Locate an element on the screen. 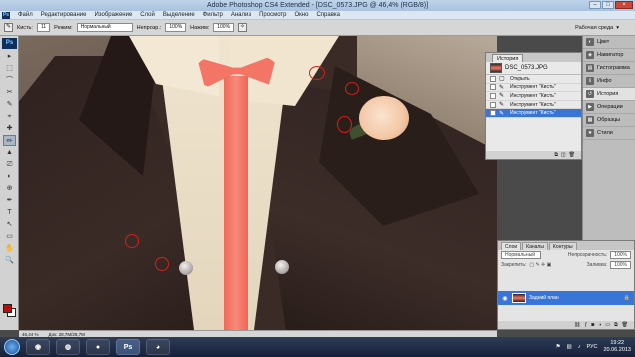 This screenshot has width=635, height=357. layer-row-background: ◉ Задний план 🔒 is located at coordinates (566, 298).